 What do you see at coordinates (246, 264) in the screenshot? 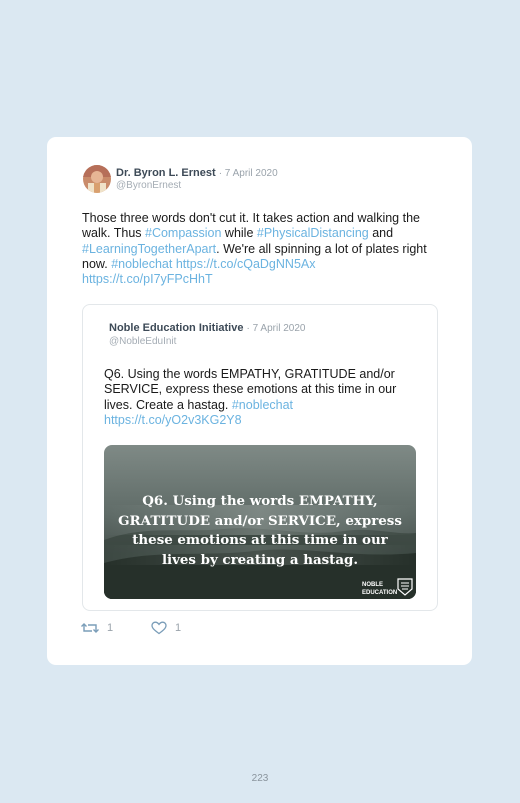
I see `url-link: https://t.co/cQaDgNN5Ax` at bounding box center [246, 264].